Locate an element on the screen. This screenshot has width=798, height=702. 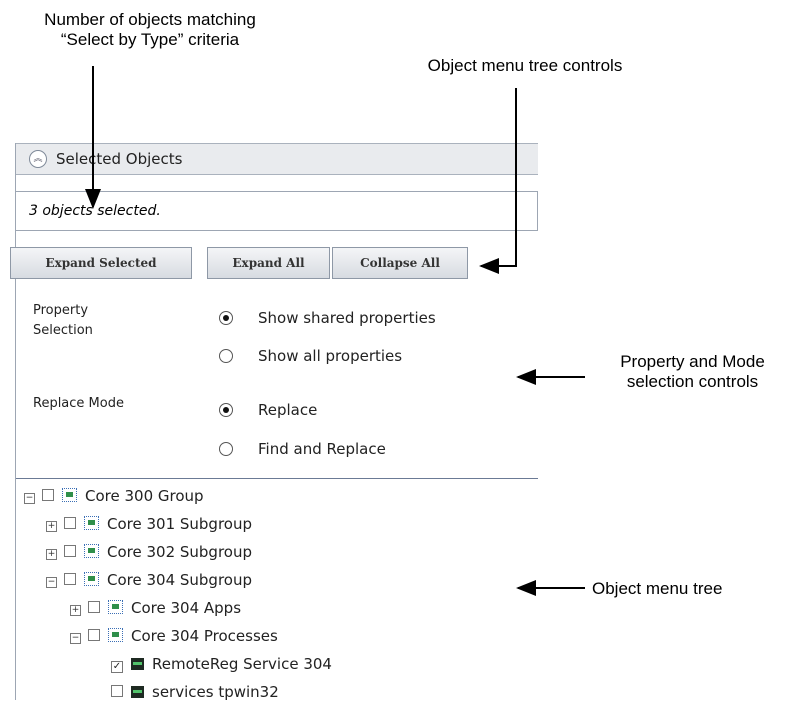
arrow-to-tree-controls is located at coordinates (498, 181).